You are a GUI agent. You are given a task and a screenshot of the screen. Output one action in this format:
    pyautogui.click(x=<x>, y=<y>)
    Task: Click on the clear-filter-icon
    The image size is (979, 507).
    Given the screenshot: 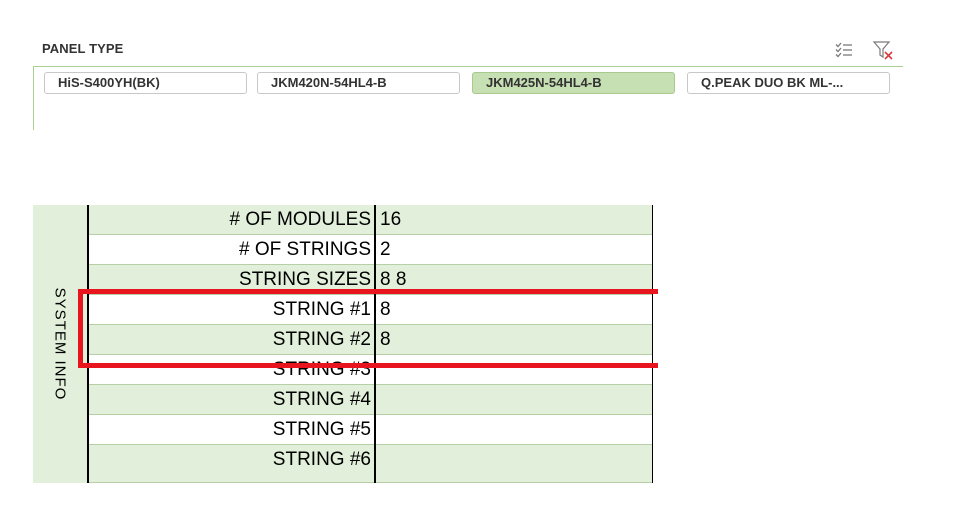 What is the action you would take?
    pyautogui.click(x=883, y=50)
    